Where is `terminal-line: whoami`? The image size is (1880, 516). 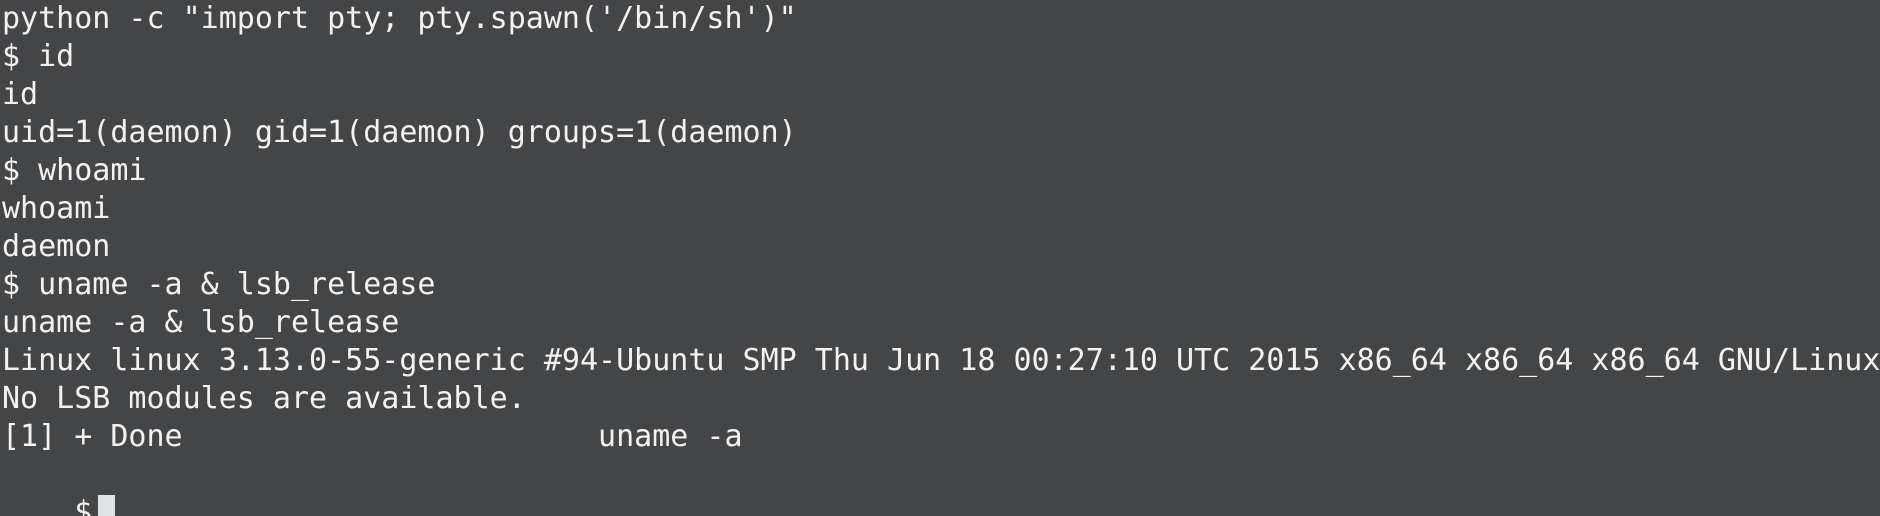 terminal-line: whoami is located at coordinates (56, 208).